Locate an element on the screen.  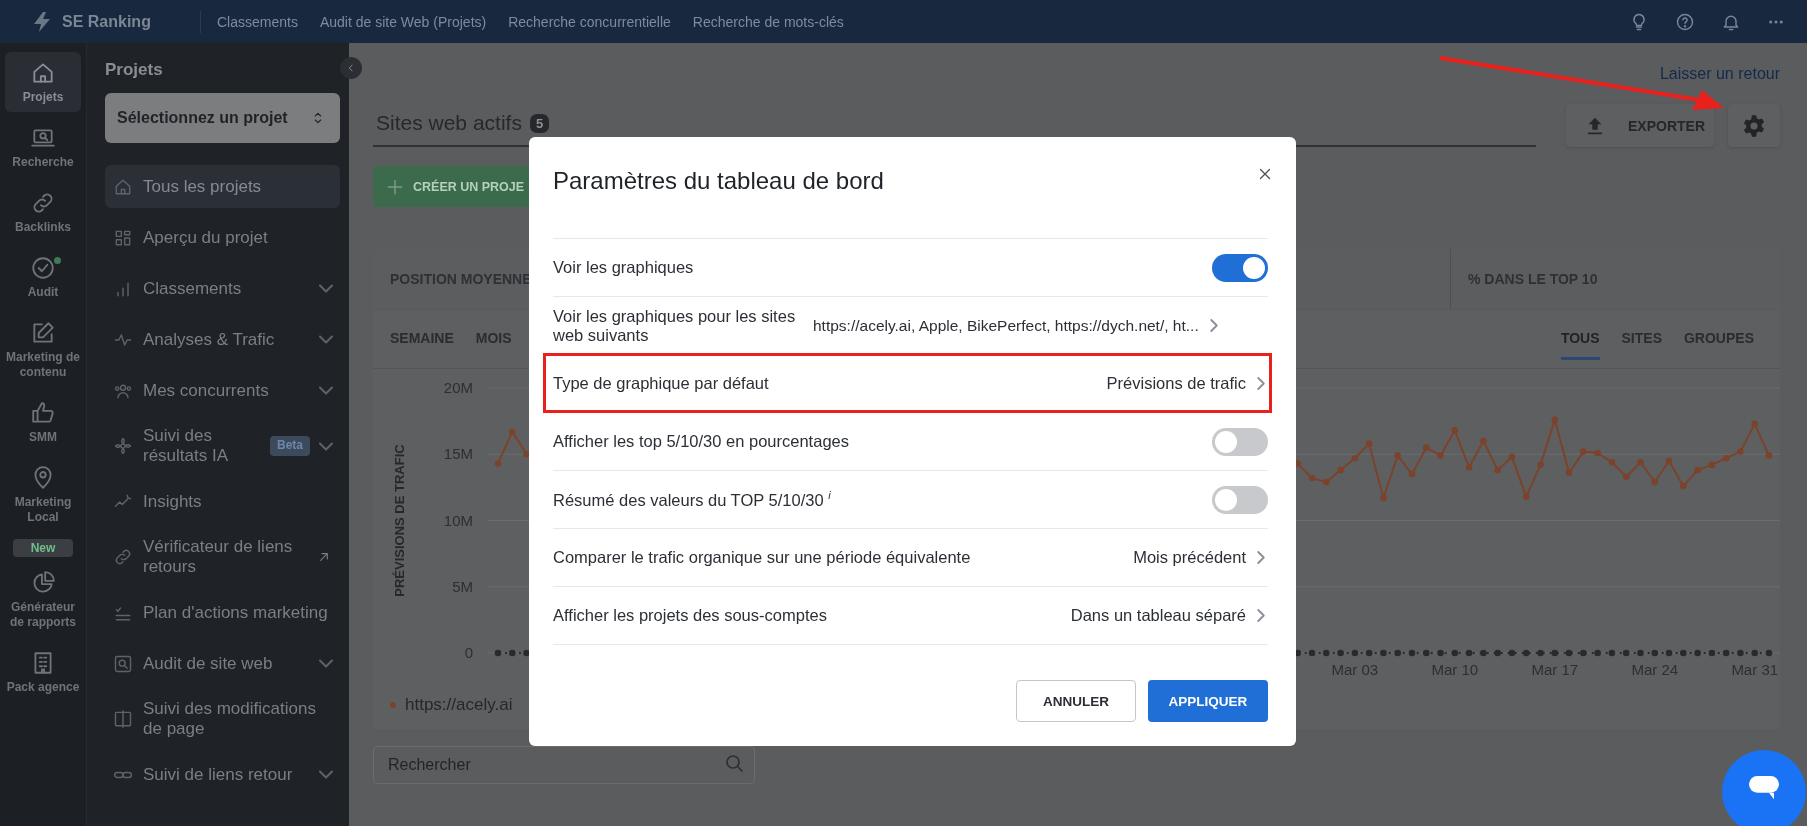
sidebar-item: Insights is located at coordinates (222, 501).